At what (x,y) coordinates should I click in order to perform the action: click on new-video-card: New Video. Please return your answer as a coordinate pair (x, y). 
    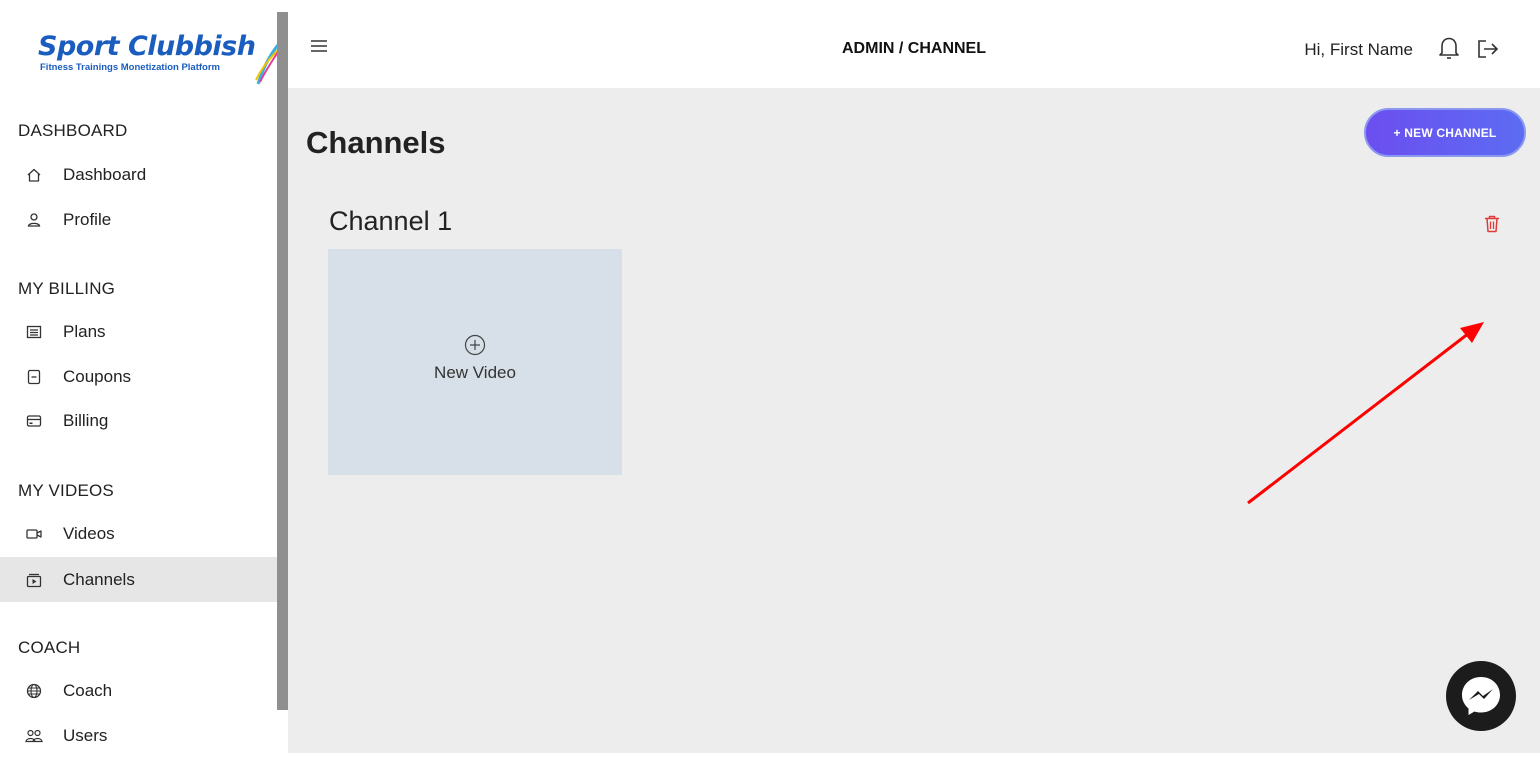
    Looking at the image, I should click on (475, 362).